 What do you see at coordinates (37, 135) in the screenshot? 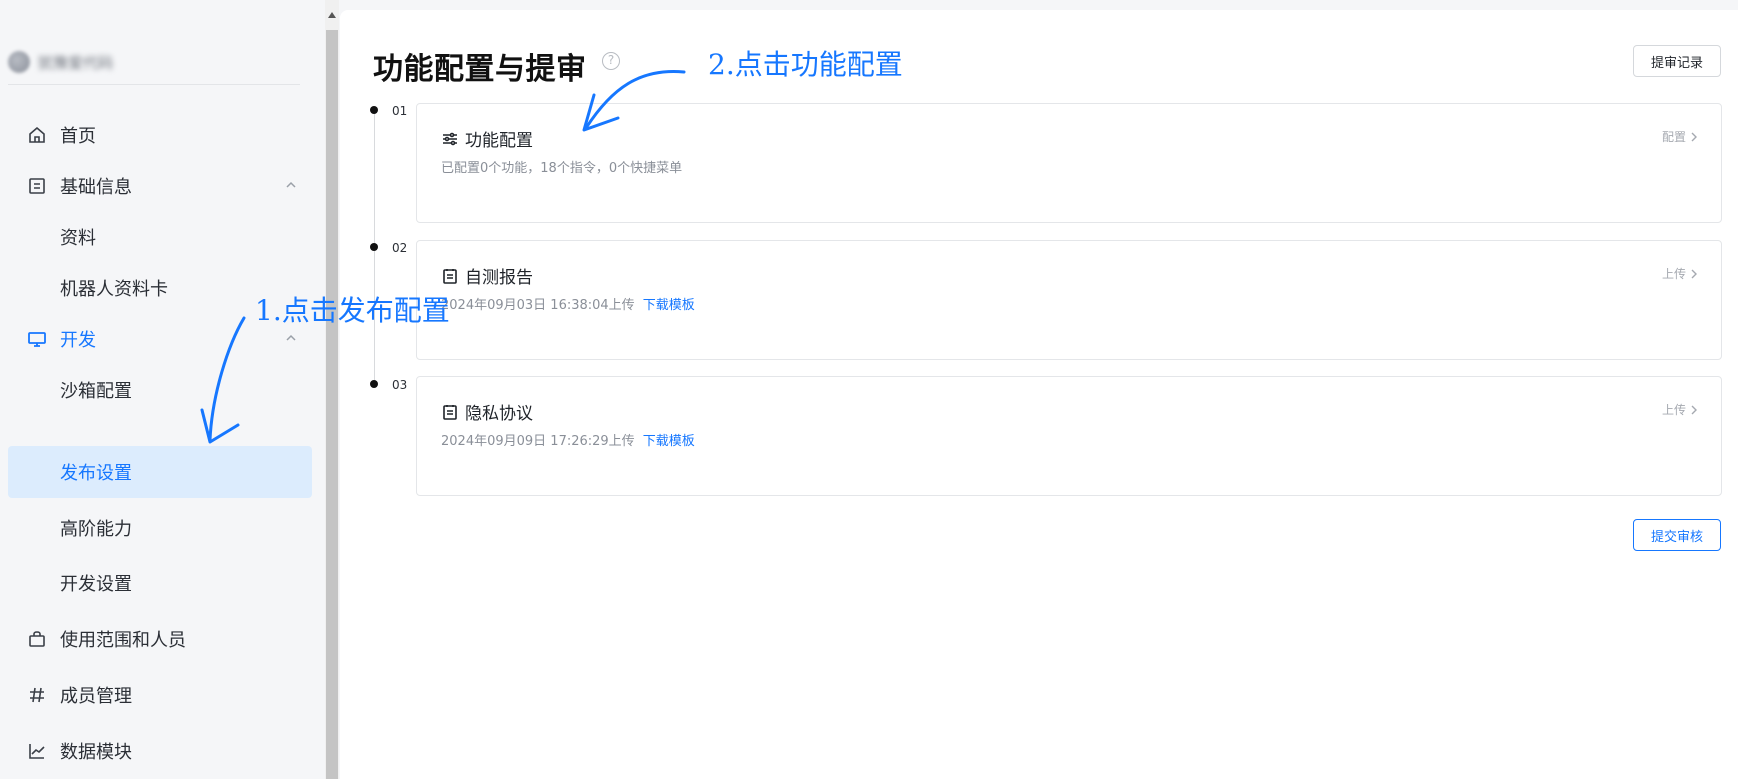
I see `home-icon` at bounding box center [37, 135].